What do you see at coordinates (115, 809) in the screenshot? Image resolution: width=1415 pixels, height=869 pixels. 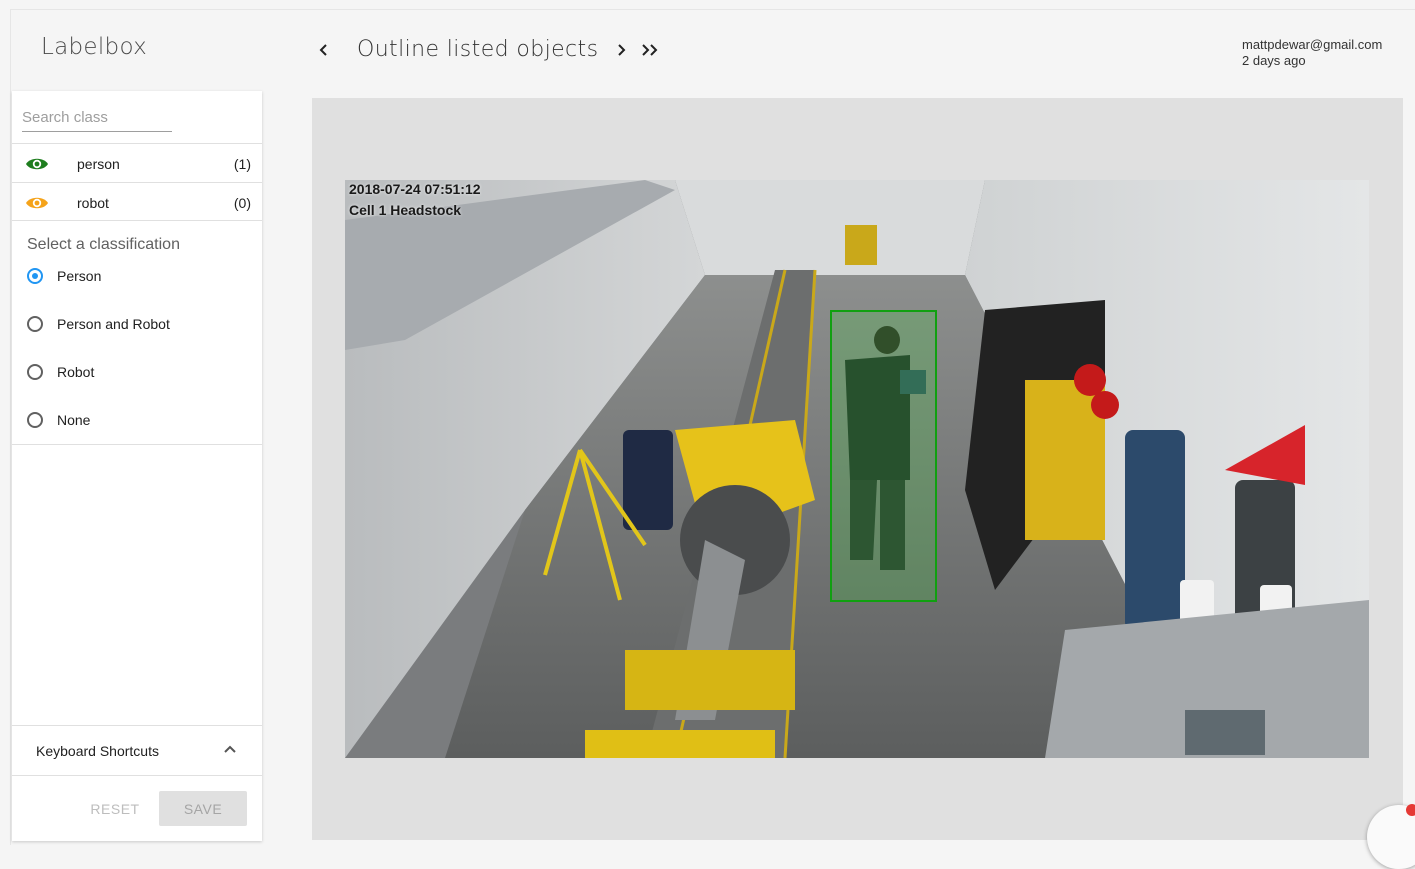 I see `reset-button: RESET` at bounding box center [115, 809].